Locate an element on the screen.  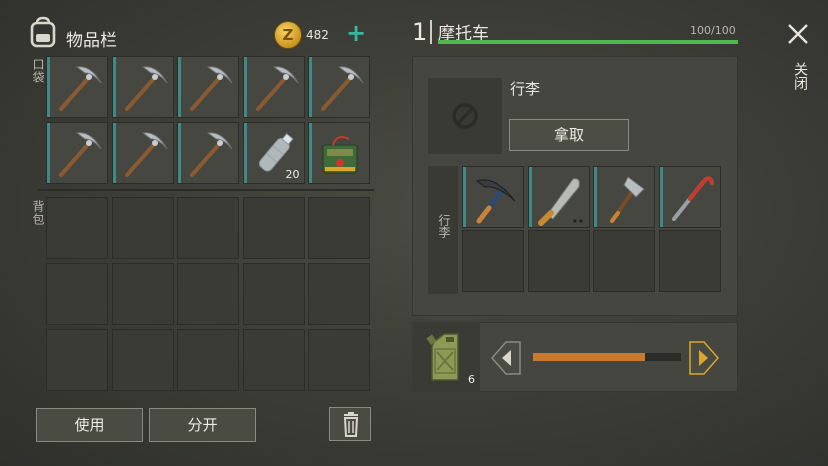
backpack-icon is located at coordinates (43, 32).